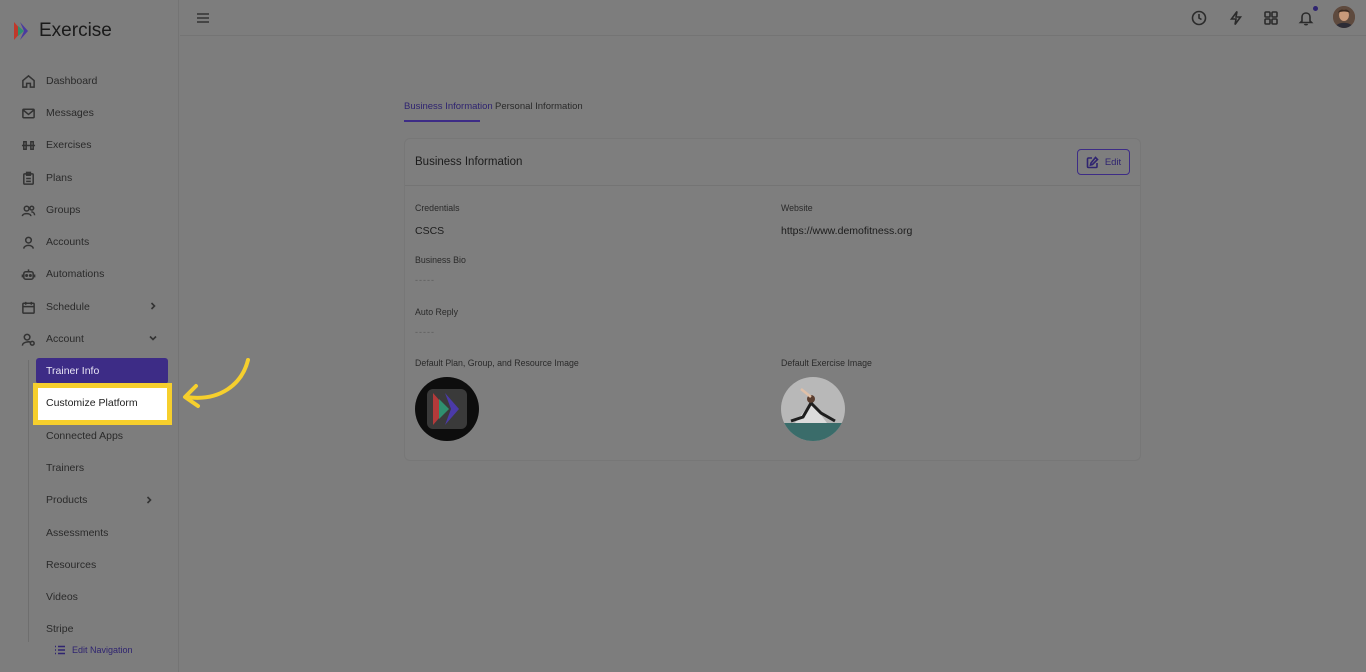 The image size is (1366, 672). Describe the element at coordinates (90, 178) in the screenshot. I see `sidebar-item-plans: Plans` at that location.